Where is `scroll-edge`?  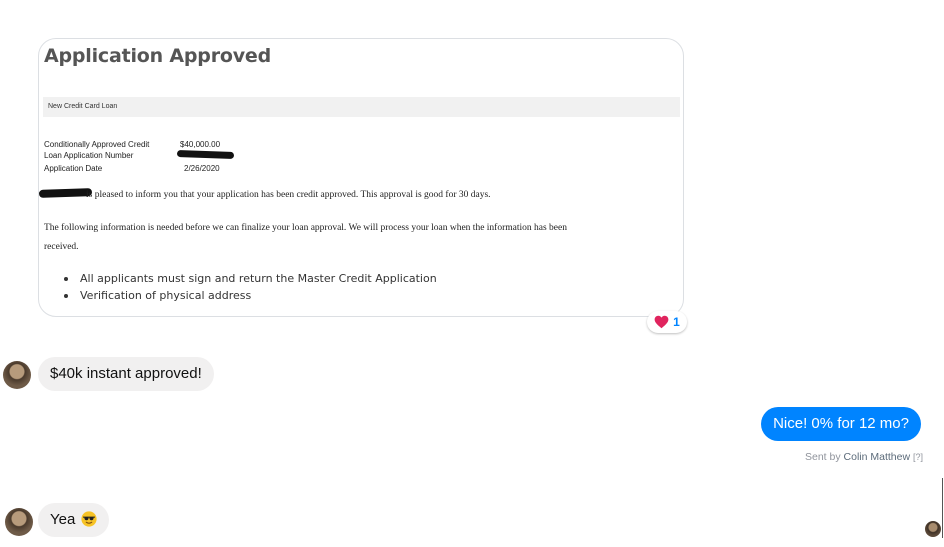
scroll-edge is located at coordinates (942, 508).